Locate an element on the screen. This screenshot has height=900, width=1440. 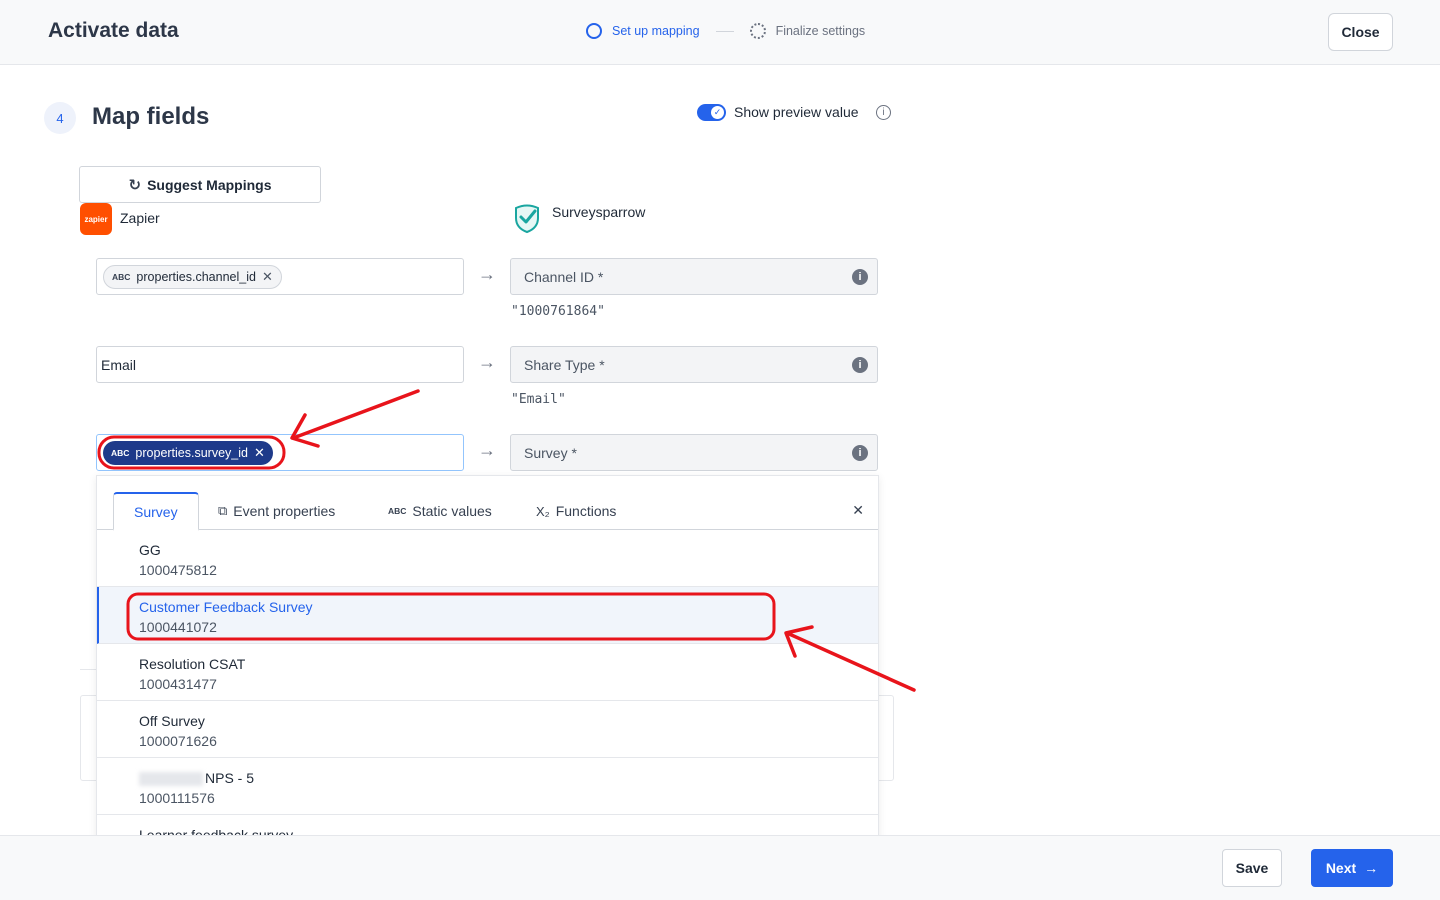
surveysparrow-logo is located at coordinates (527, 219).